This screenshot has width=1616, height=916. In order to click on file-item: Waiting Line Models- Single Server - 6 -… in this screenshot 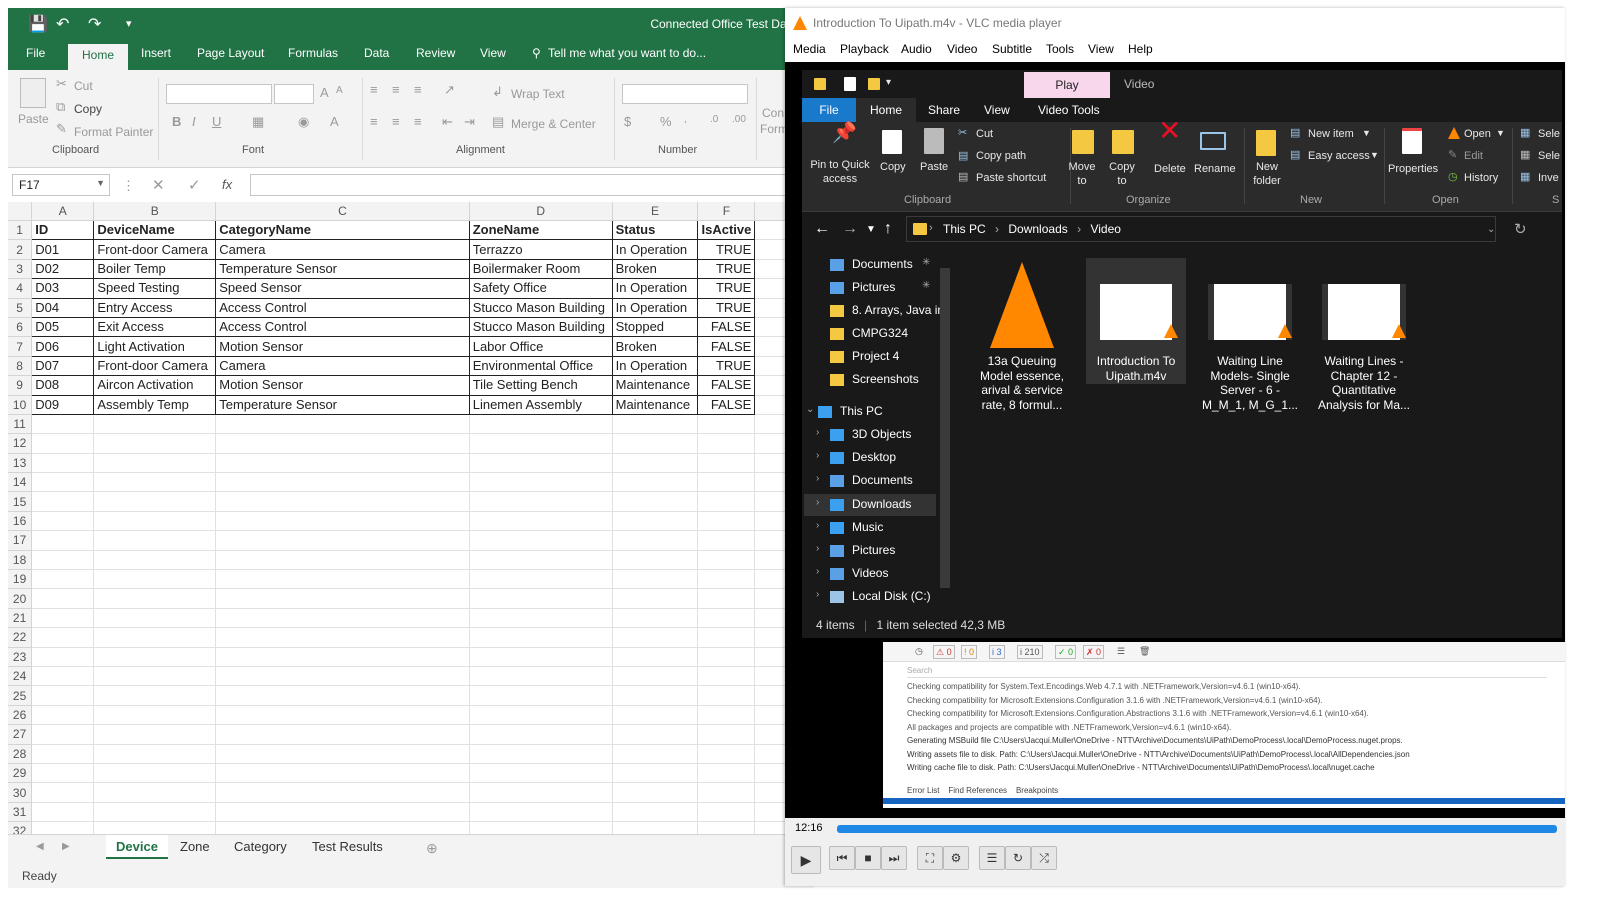, I will do `click(1250, 335)`.